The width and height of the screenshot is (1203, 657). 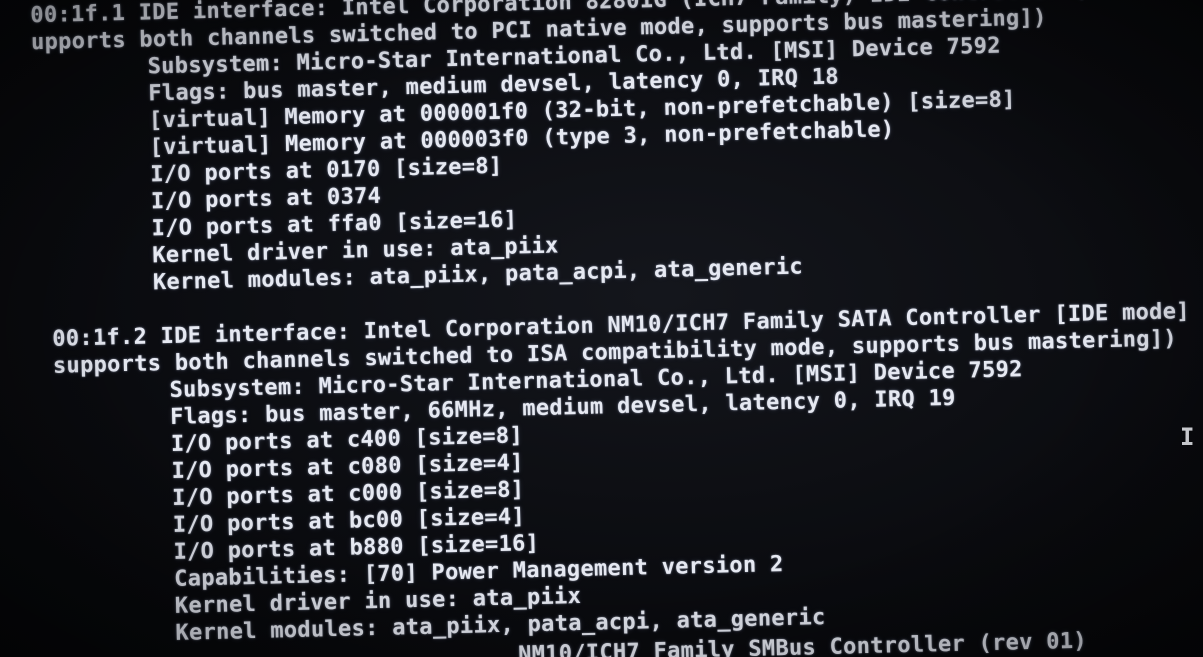 What do you see at coordinates (1187, 437) in the screenshot?
I see `text-cursor-icon: I` at bounding box center [1187, 437].